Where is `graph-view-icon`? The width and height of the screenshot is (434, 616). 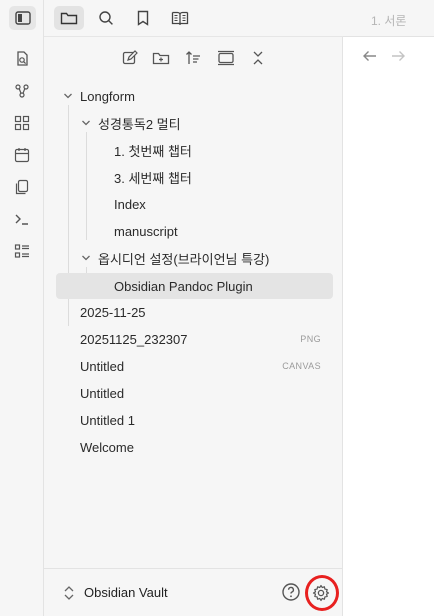
graph-view-icon is located at coordinates (22, 91).